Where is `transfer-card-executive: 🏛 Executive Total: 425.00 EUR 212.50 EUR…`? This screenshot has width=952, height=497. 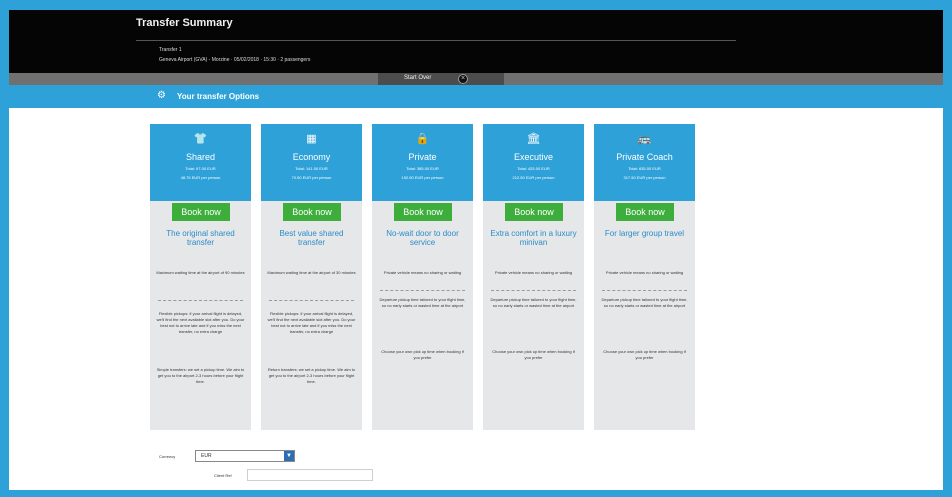
transfer-card-executive: 🏛 Executive Total: 425.00 EUR 212.50 EUR… is located at coordinates (533, 277).